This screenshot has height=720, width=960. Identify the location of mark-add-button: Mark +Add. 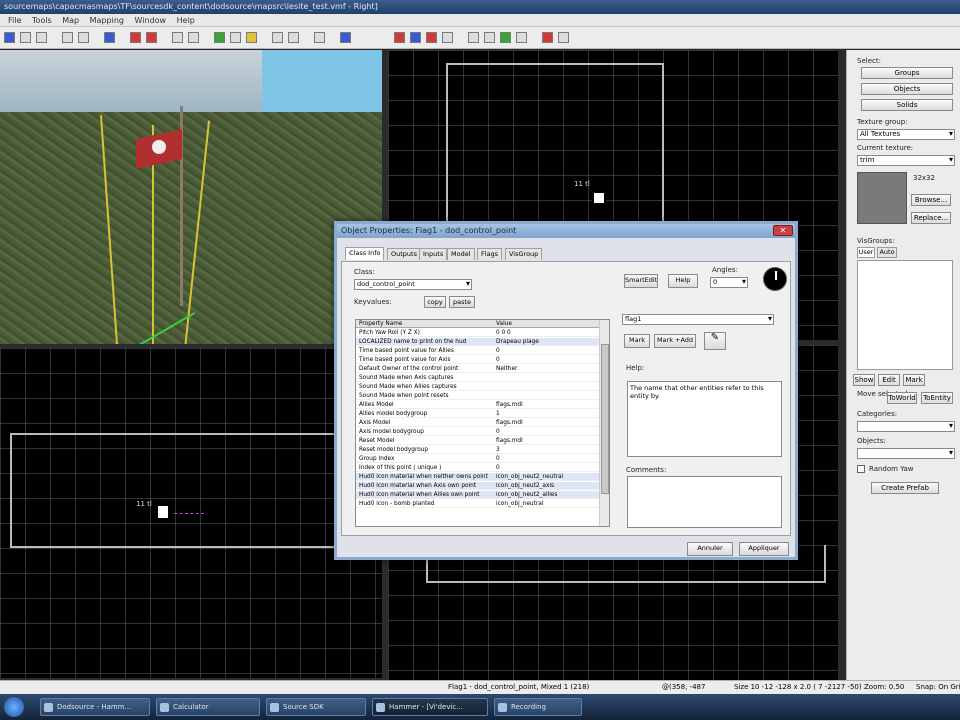
(675, 341).